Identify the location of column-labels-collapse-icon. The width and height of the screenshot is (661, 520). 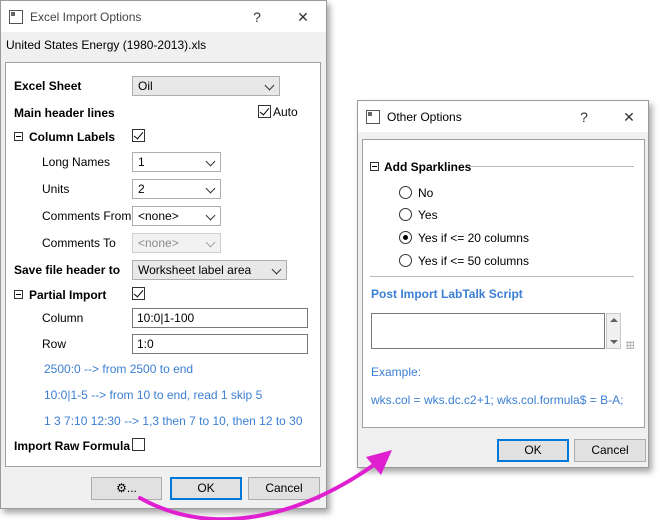
(18, 136).